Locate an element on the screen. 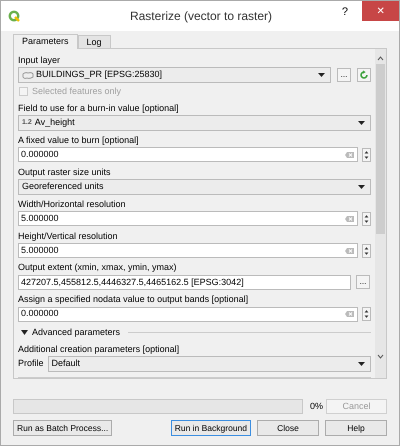  field-label: Output extent (xmin, xmax, ymin, ymax) is located at coordinates (98, 267).